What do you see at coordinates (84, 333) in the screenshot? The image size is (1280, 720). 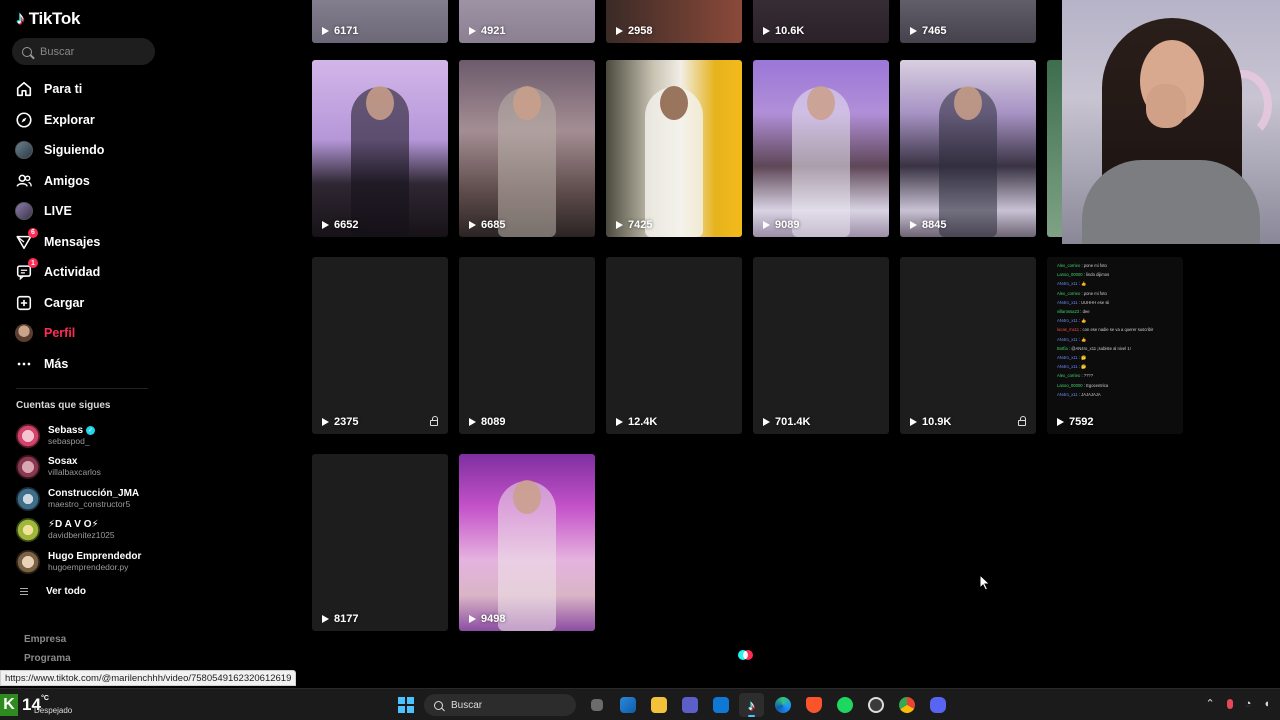 I see `nav-item-perfil: Perfil` at bounding box center [84, 333].